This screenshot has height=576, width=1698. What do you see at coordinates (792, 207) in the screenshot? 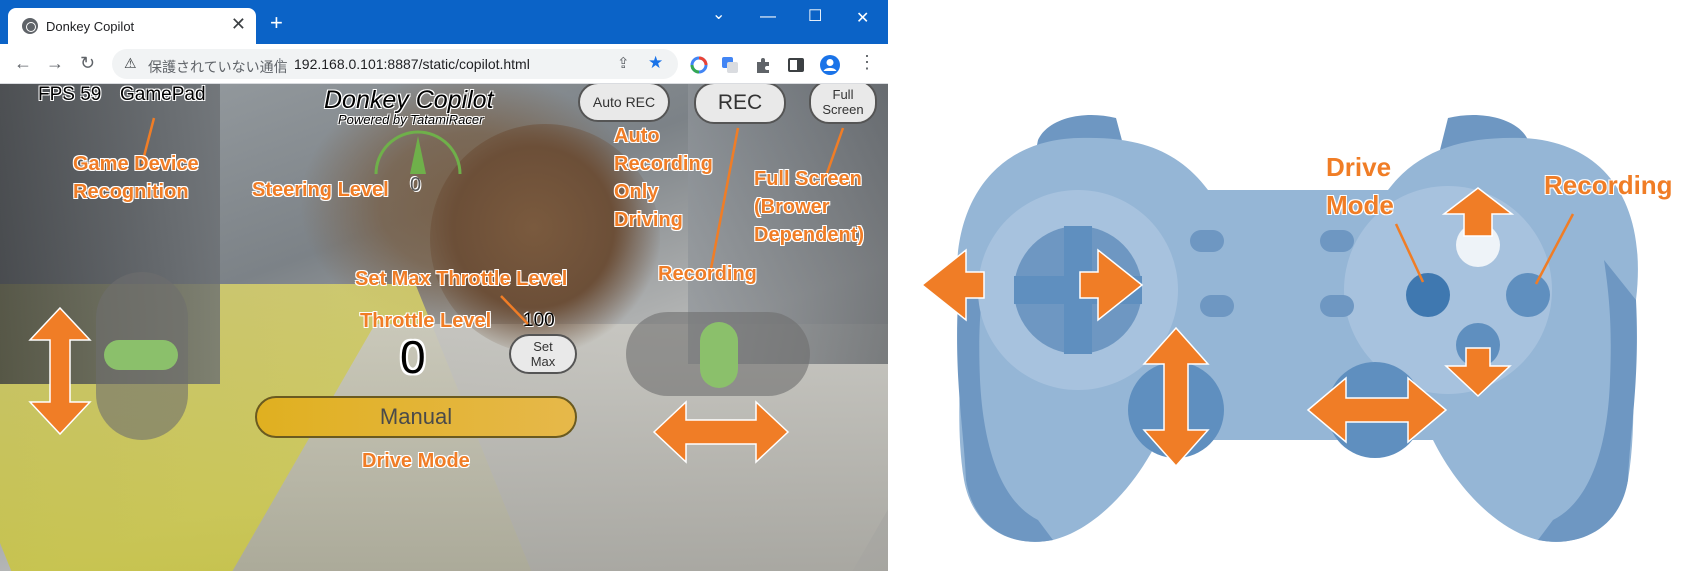
I see `annotation-full-screen-2: (Brower` at bounding box center [792, 207].